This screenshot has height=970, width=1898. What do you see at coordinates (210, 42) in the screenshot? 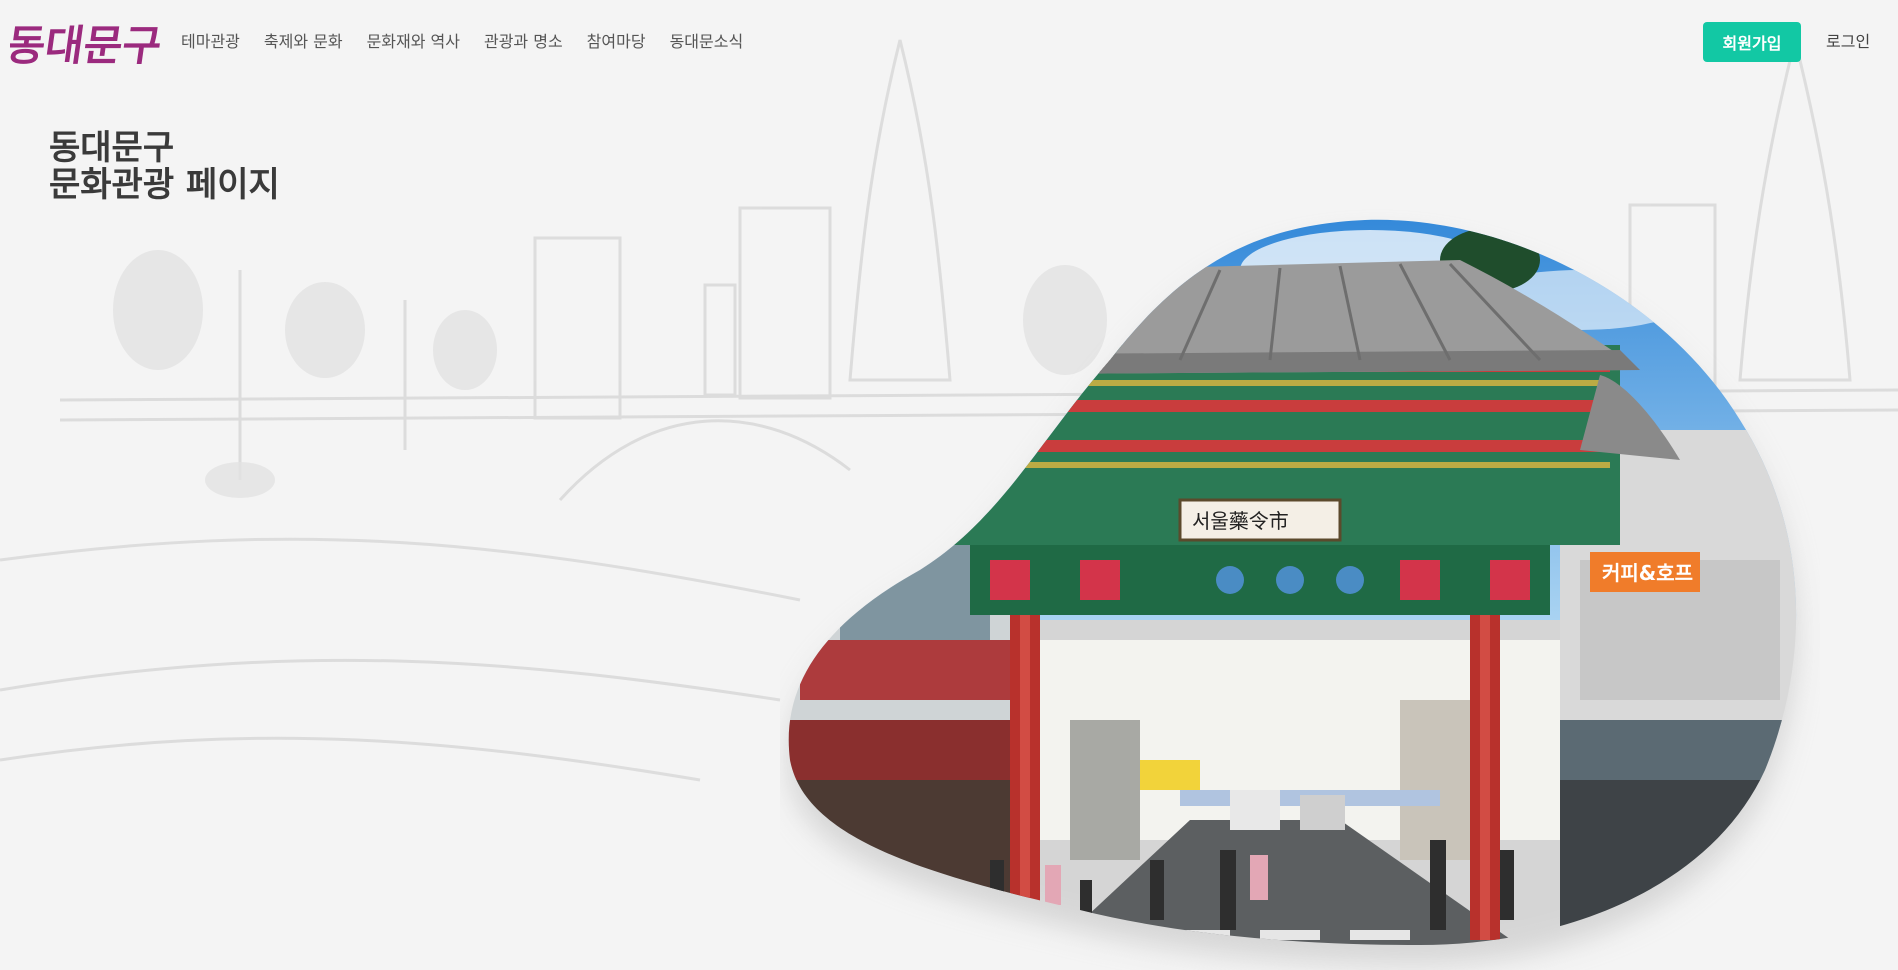
I see `nav-item-theme-tour: 테마관광` at bounding box center [210, 42].